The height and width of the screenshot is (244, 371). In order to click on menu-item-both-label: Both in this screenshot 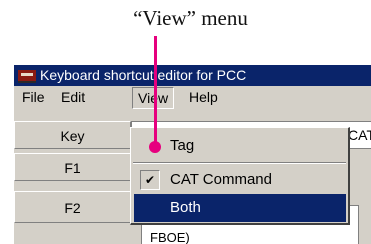, I will do `click(185, 207)`.